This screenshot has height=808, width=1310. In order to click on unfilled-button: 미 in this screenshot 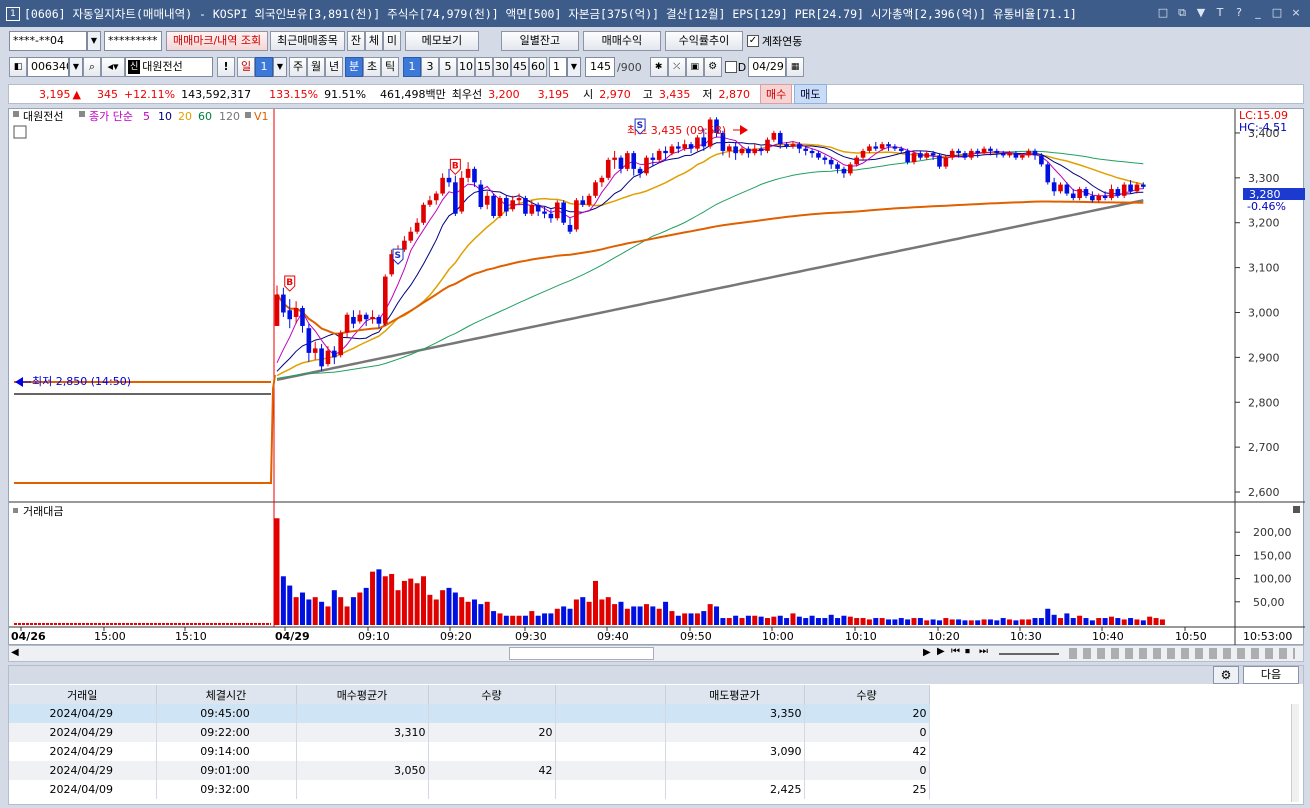, I will do `click(391, 41)`.